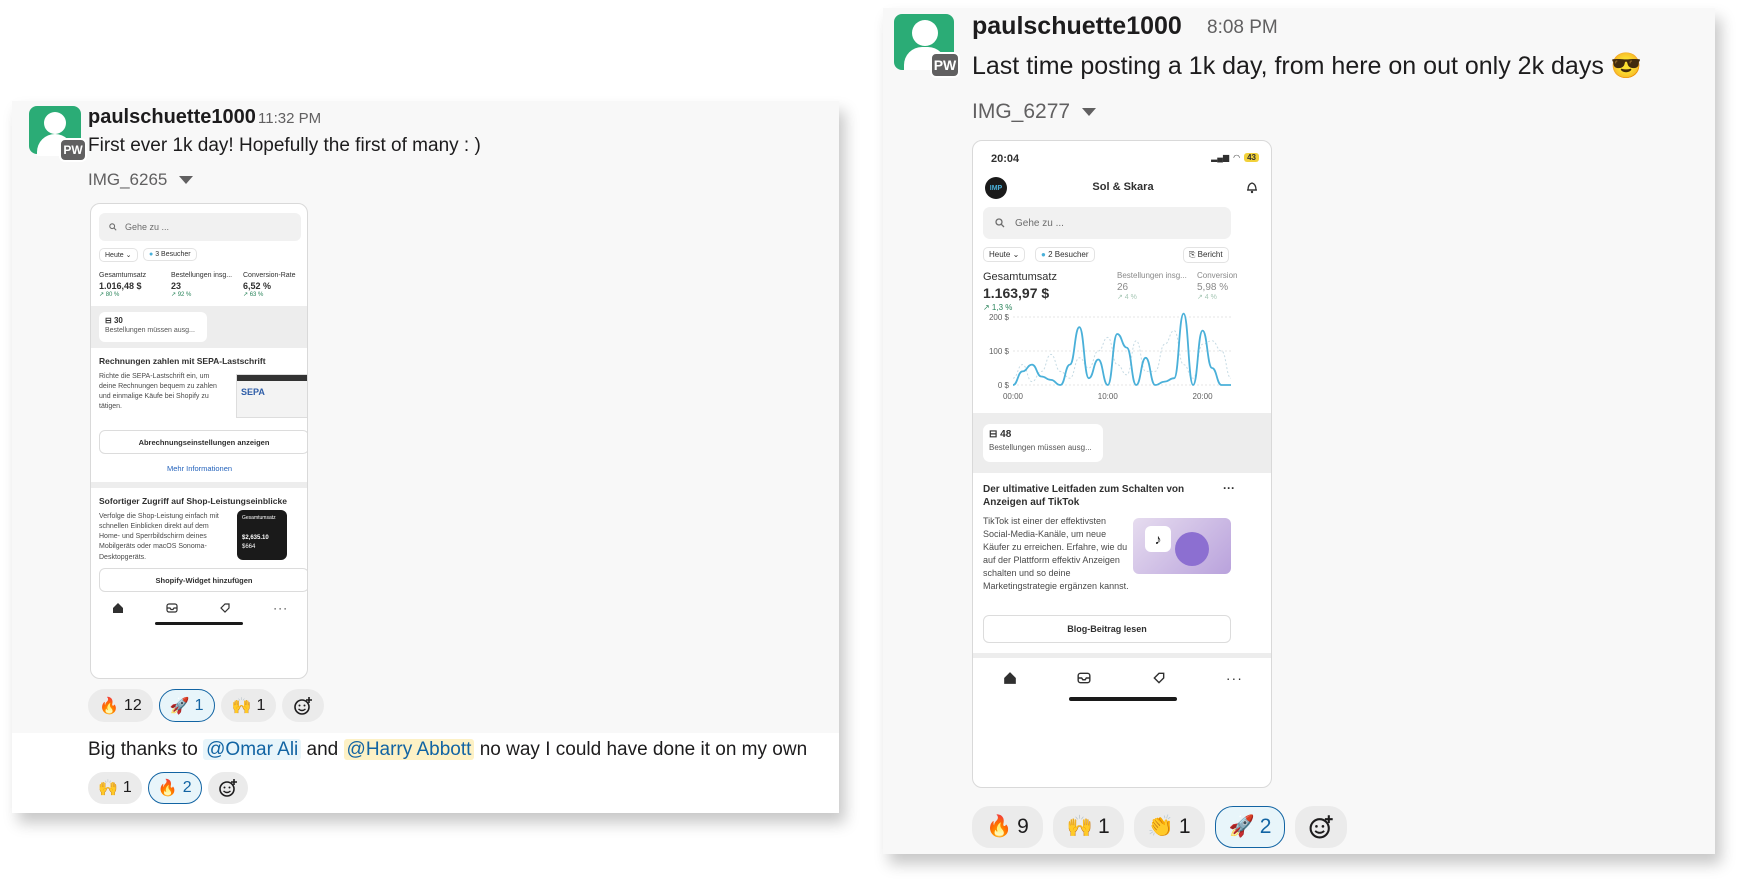 The width and height of the screenshot is (1750, 894). I want to click on more-options-icon: ···, so click(1229, 488).